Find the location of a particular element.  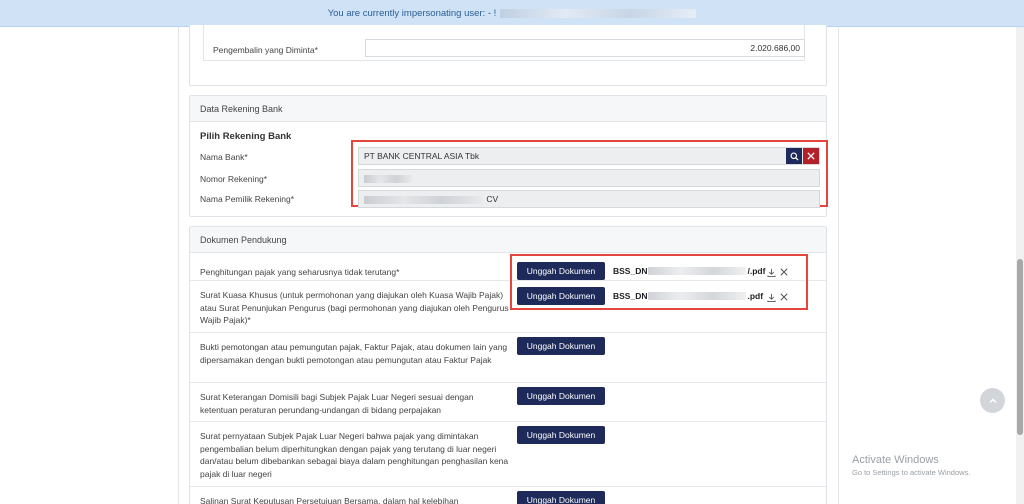

refund-card: Pengembalin yang Diminta* 2.020.686,00 is located at coordinates (508, 55).